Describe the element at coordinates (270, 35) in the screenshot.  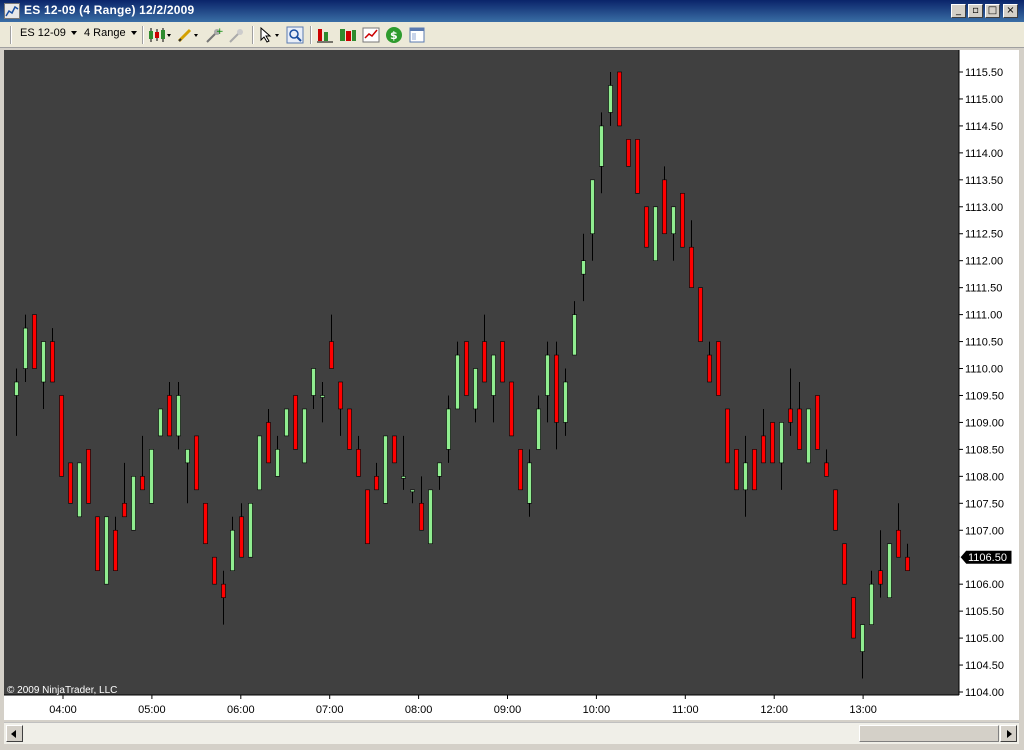
I see `cursor-icon` at that location.